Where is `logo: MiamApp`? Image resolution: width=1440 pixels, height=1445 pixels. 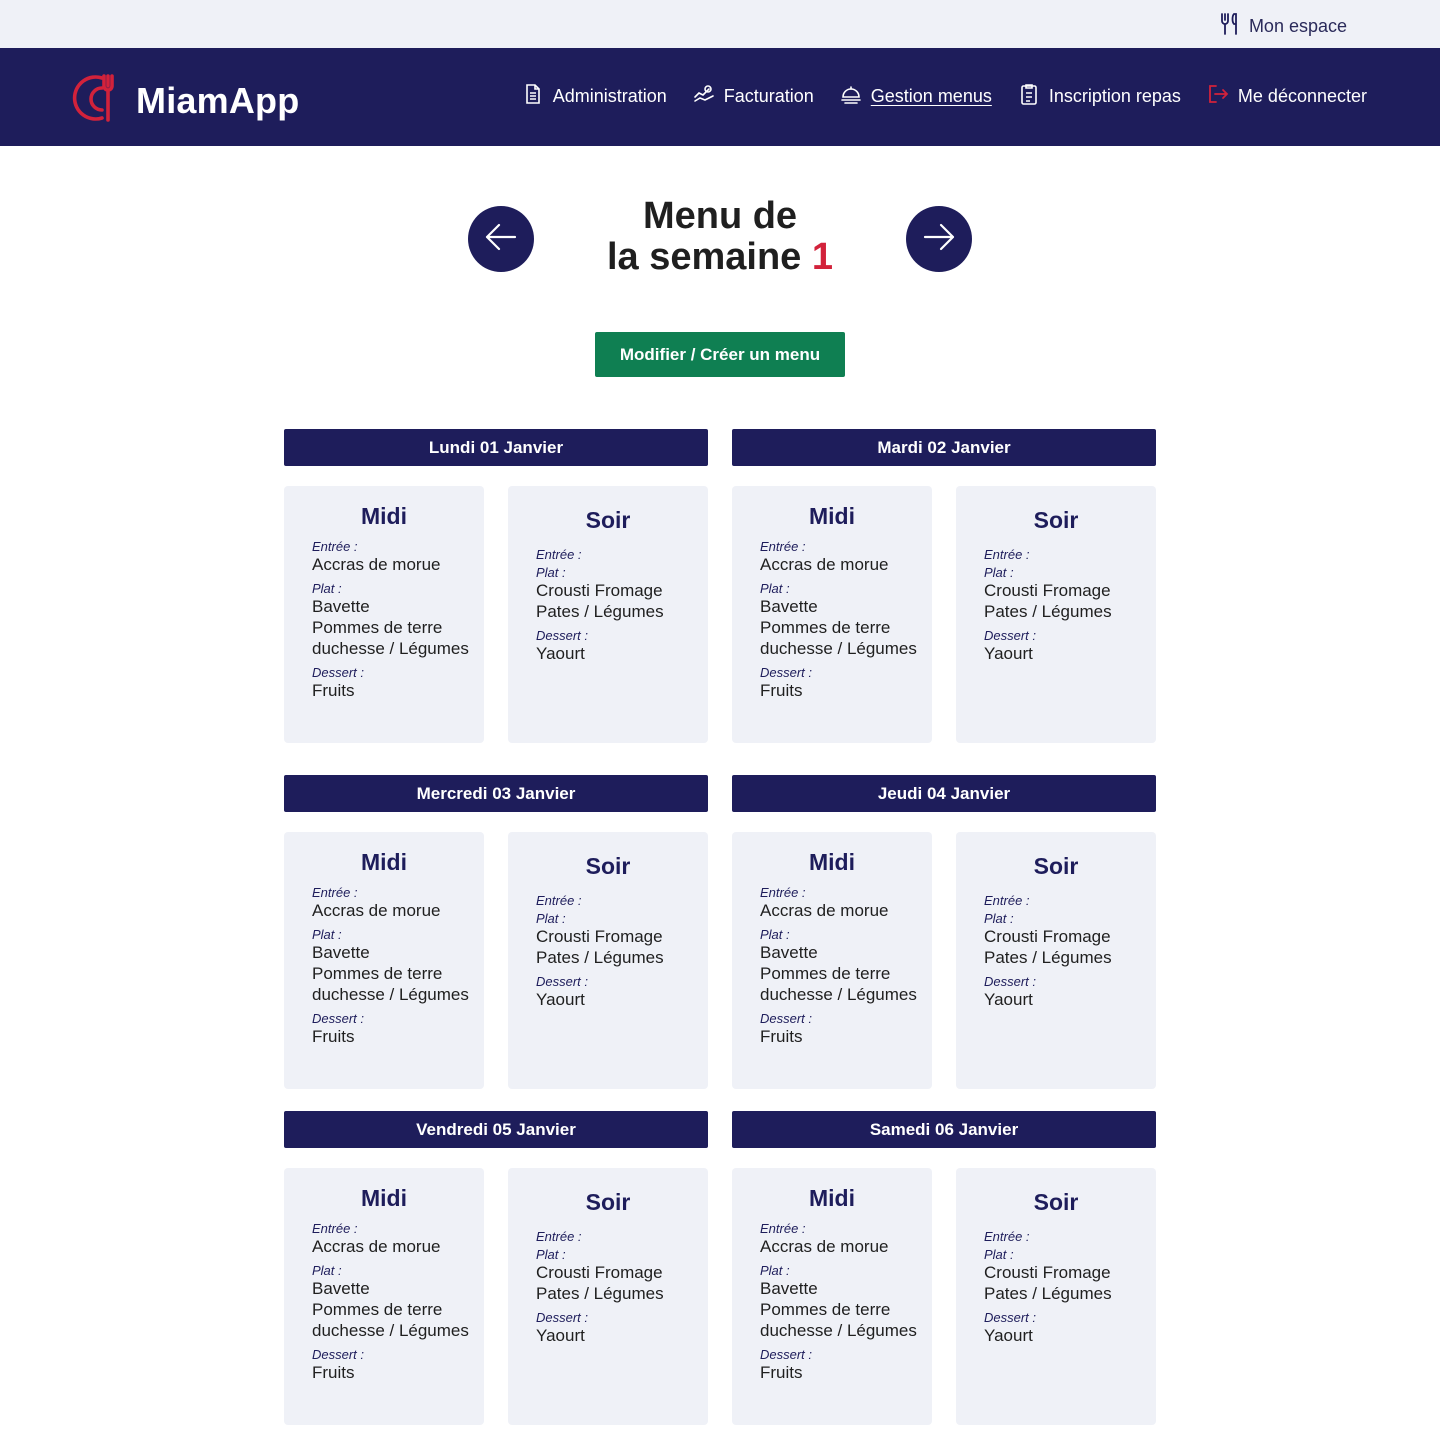
logo: MiamApp is located at coordinates (185, 100).